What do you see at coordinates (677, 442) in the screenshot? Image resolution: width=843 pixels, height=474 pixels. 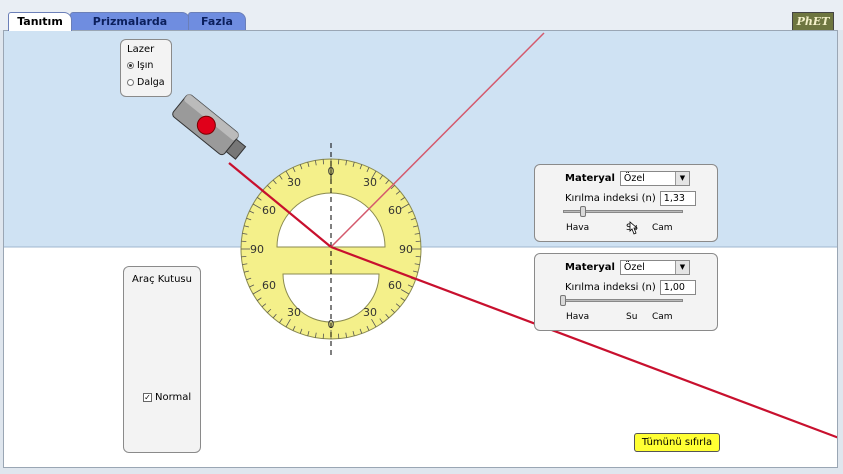 I see `reset-all-button: Tümünü sıfırla` at bounding box center [677, 442].